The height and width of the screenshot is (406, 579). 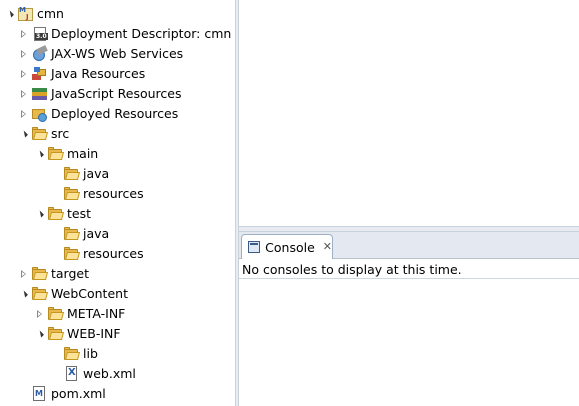 I want to click on tree-item-label: Deployed Resources, so click(x=115, y=113).